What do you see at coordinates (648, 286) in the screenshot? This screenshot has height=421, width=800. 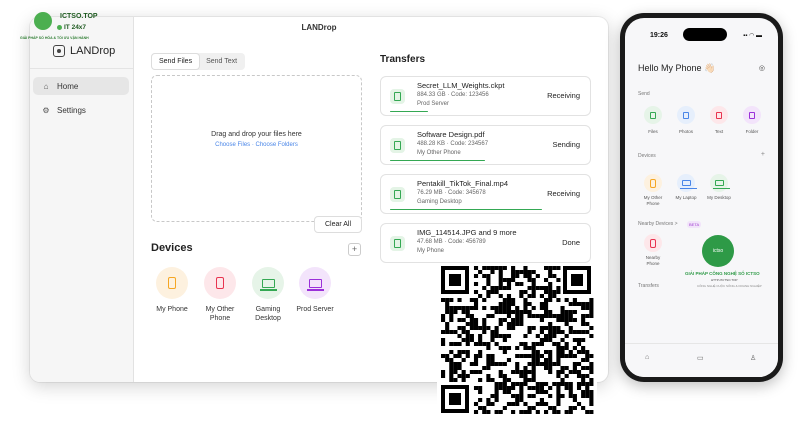 I see `phone-transfers-label: Transfers` at bounding box center [648, 286].